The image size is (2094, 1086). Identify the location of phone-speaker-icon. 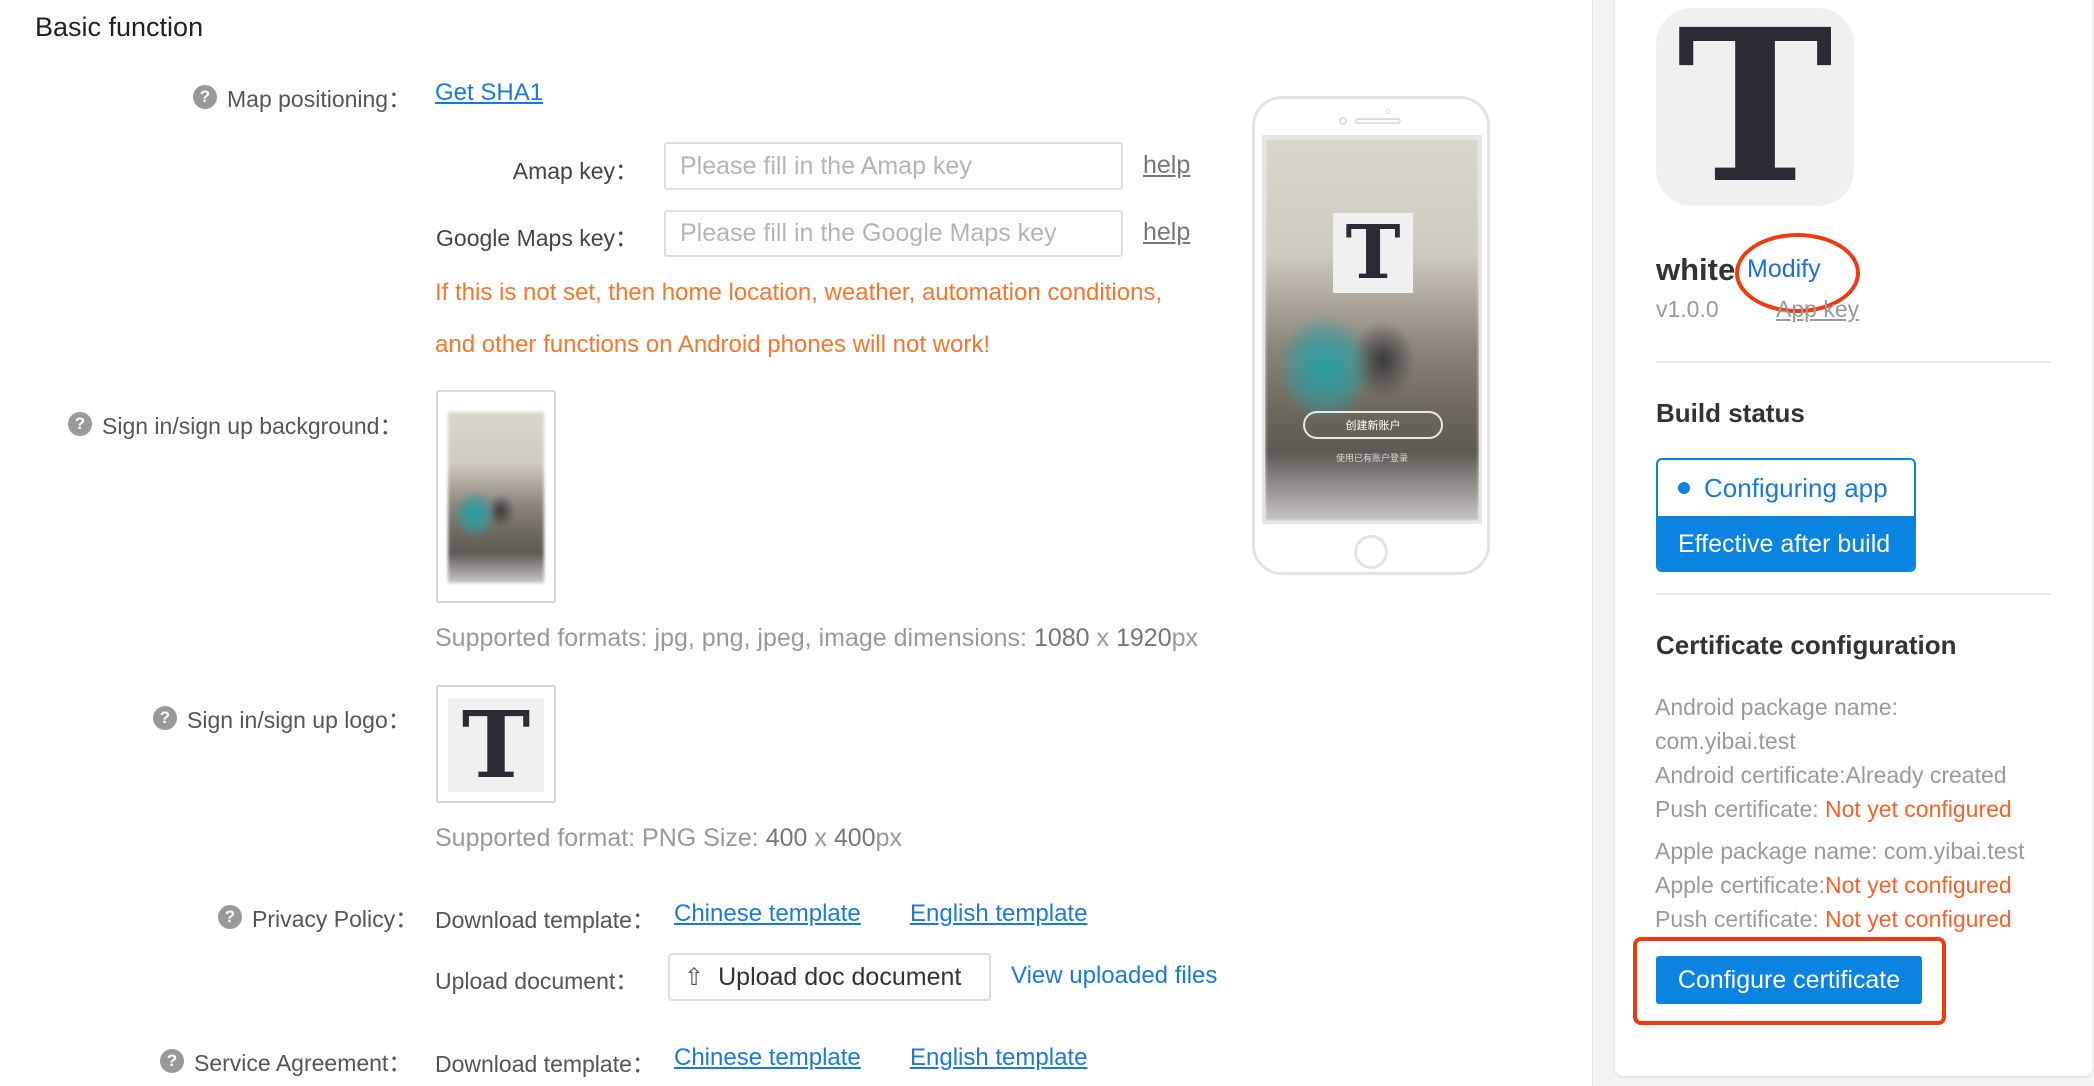
(1378, 121).